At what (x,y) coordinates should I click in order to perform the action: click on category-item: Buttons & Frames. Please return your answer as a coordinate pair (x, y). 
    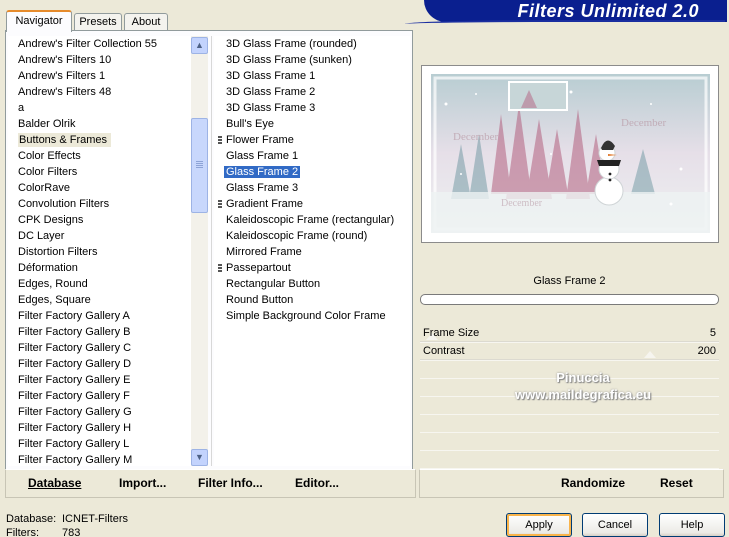
    Looking at the image, I should click on (100, 140).